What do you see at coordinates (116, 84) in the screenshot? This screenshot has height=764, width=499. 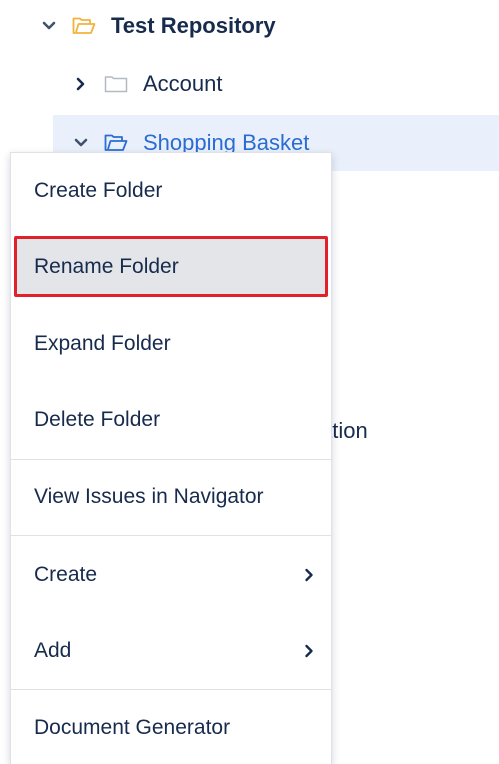 I see `folder-icon` at bounding box center [116, 84].